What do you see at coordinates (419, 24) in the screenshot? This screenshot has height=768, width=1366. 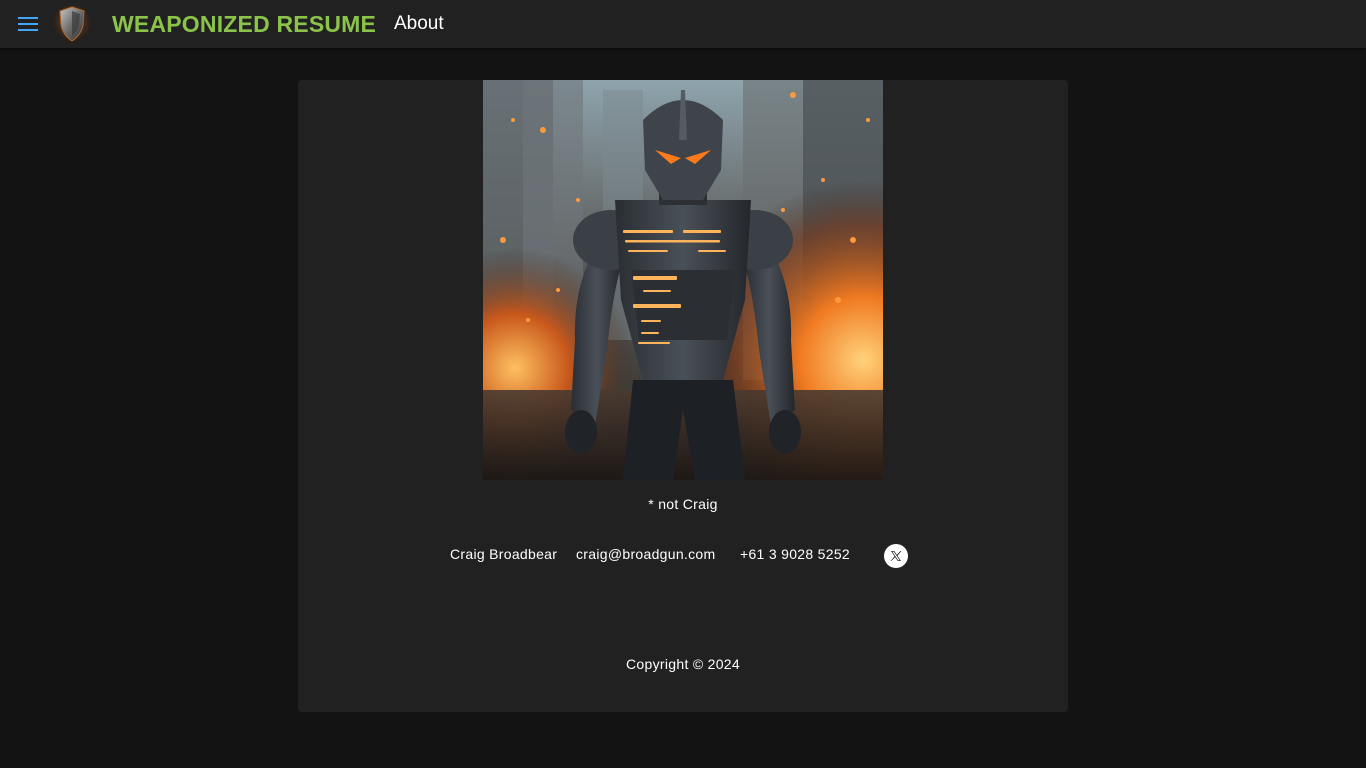 I see `nav-link-about: About` at bounding box center [419, 24].